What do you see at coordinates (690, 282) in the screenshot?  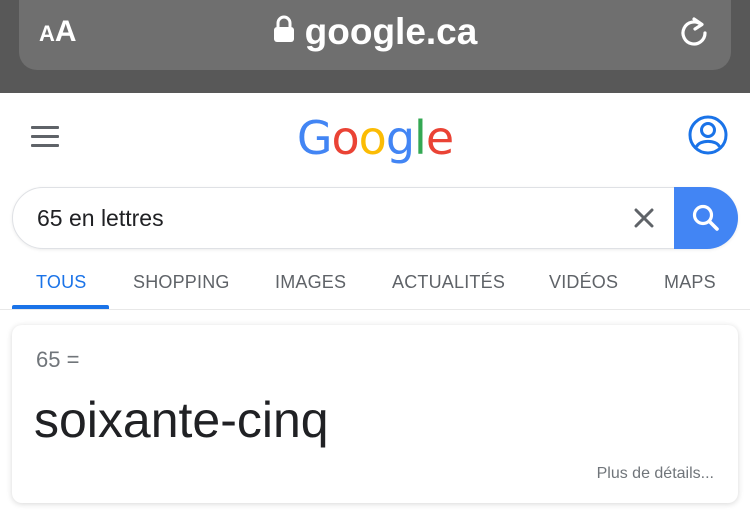 I see `tab-maps: MAPS` at bounding box center [690, 282].